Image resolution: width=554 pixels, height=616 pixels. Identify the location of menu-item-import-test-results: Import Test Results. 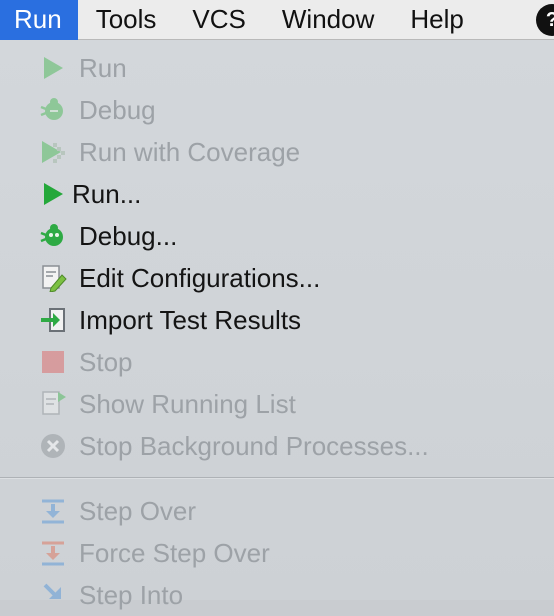
(277, 320).